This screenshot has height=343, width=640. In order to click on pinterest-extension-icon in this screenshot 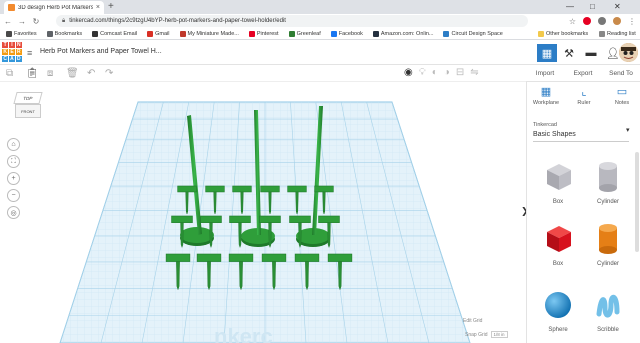, I will do `click(587, 21)`.